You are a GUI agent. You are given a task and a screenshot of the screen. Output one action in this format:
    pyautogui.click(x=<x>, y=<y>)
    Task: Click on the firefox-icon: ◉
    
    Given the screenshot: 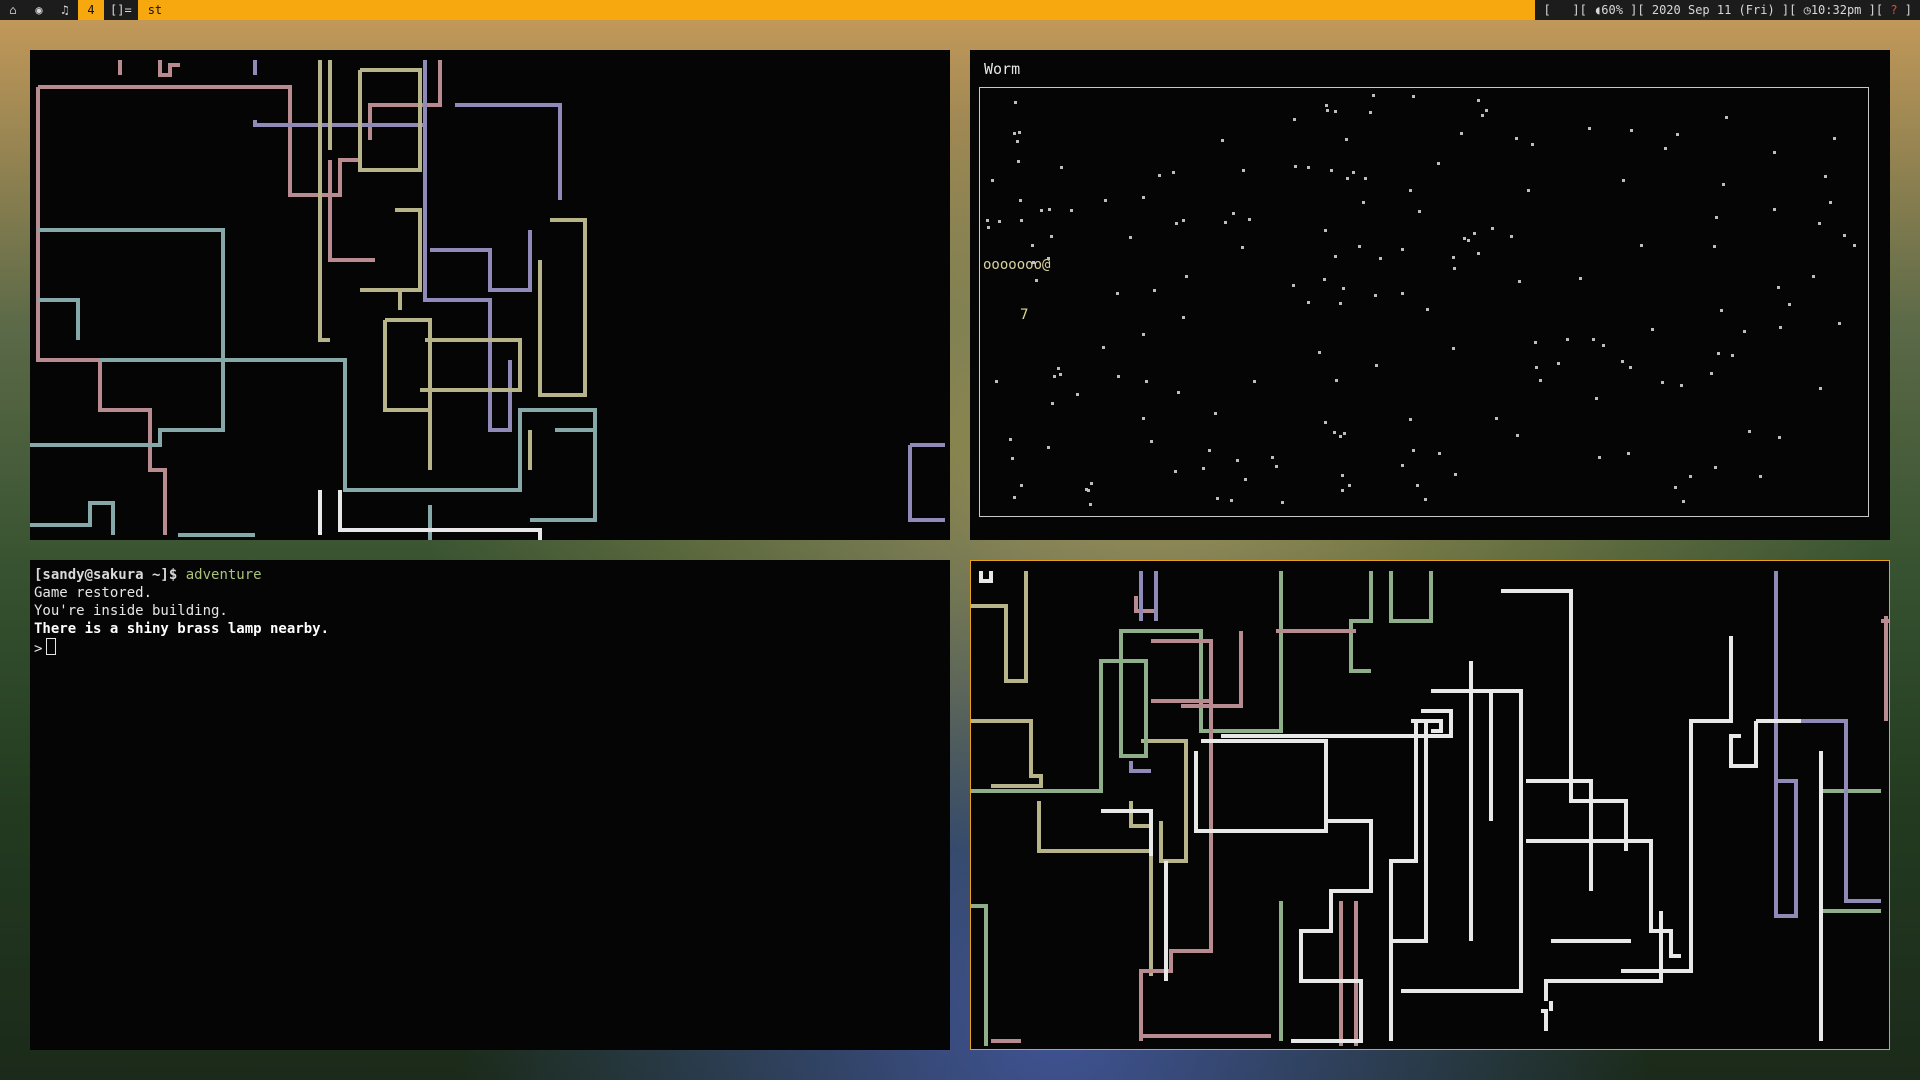 What is the action you would take?
    pyautogui.click(x=39, y=10)
    